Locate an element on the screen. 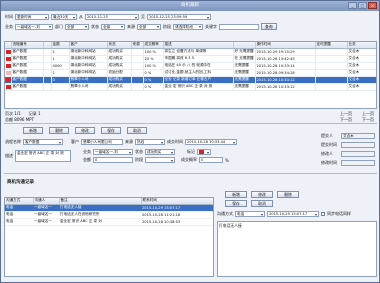 The image size is (380, 283). history-row: 电话 一级域名一 打电话无人在说他研究所 2015-10-28 11:21:18 is located at coordinates (109, 215).